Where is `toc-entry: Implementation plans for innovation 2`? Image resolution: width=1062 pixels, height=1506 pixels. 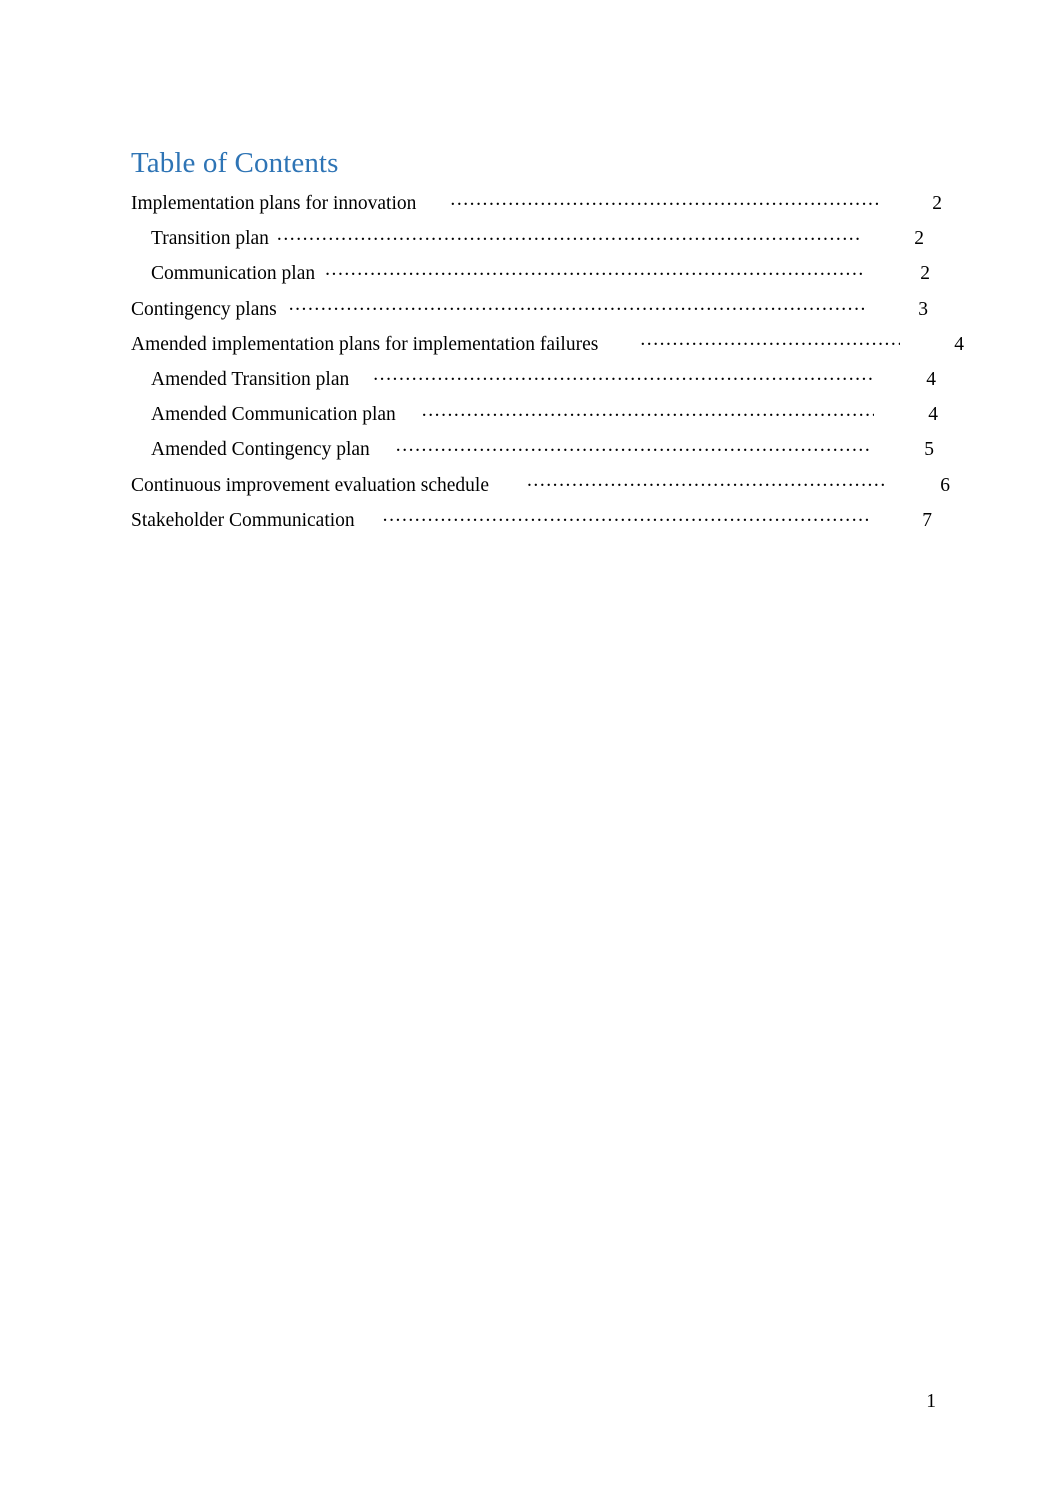 toc-entry: Implementation plans for innovation 2 is located at coordinates (536, 203).